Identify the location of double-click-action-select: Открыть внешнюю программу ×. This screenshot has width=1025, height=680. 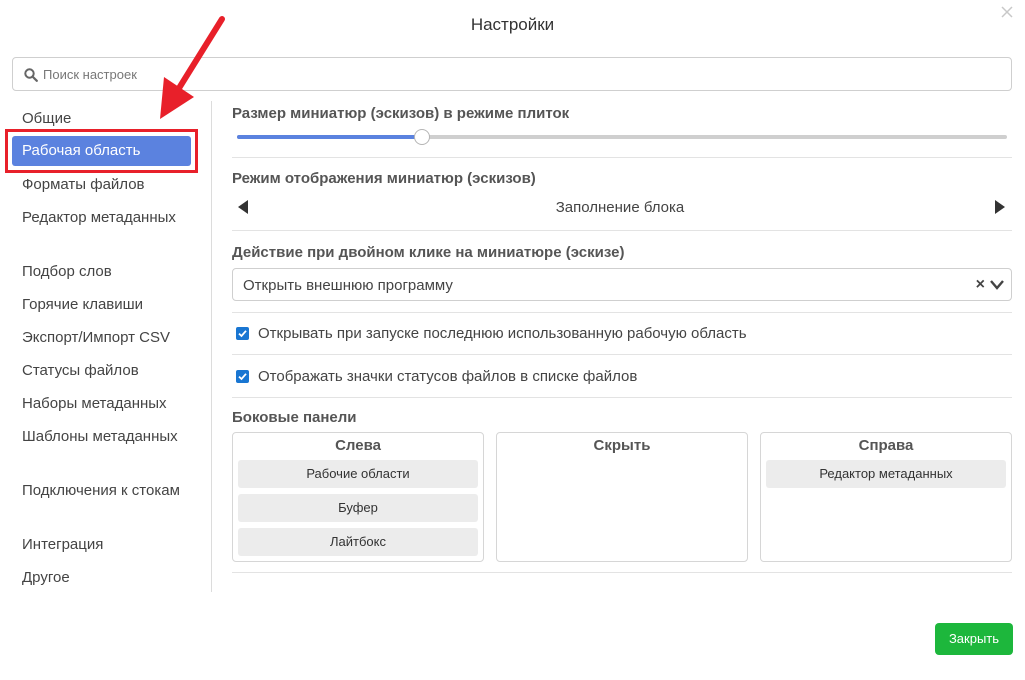
(622, 284).